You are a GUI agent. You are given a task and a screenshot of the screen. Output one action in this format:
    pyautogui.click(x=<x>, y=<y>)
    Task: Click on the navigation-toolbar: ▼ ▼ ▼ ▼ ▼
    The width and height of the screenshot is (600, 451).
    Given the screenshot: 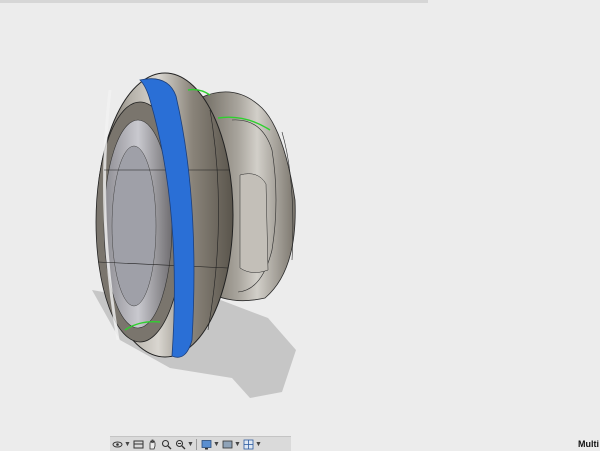 What is the action you would take?
    pyautogui.click(x=200, y=443)
    